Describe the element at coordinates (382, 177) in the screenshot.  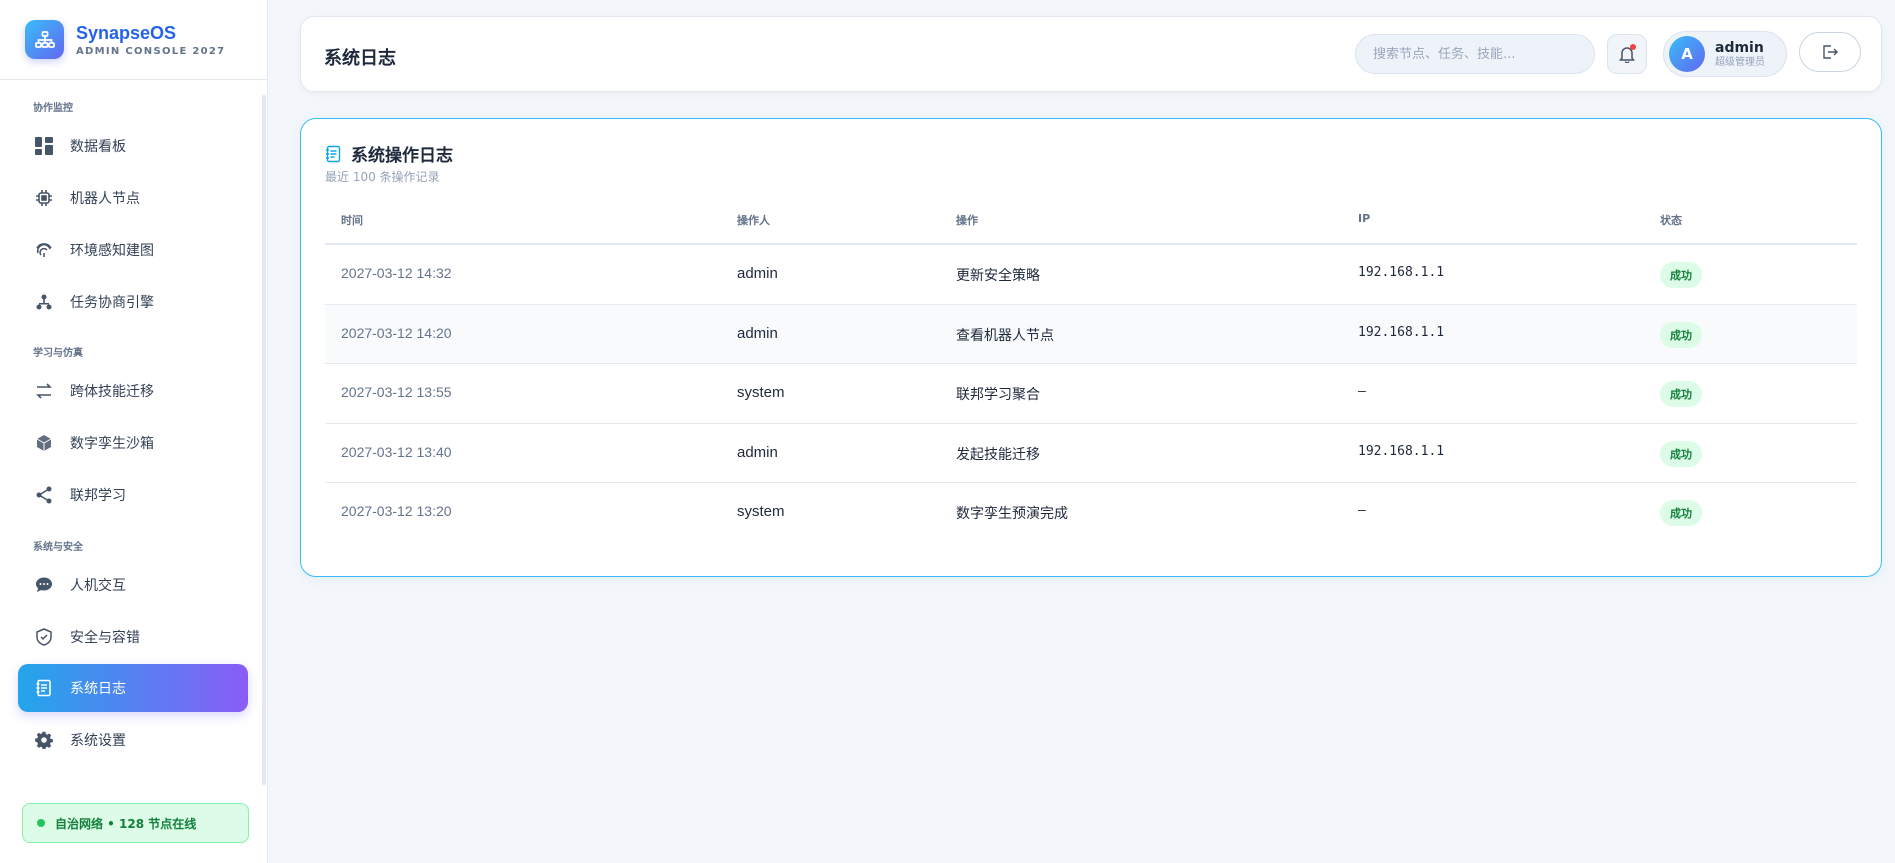
I see `card-subtitle: 最近 100 条操作记录` at that location.